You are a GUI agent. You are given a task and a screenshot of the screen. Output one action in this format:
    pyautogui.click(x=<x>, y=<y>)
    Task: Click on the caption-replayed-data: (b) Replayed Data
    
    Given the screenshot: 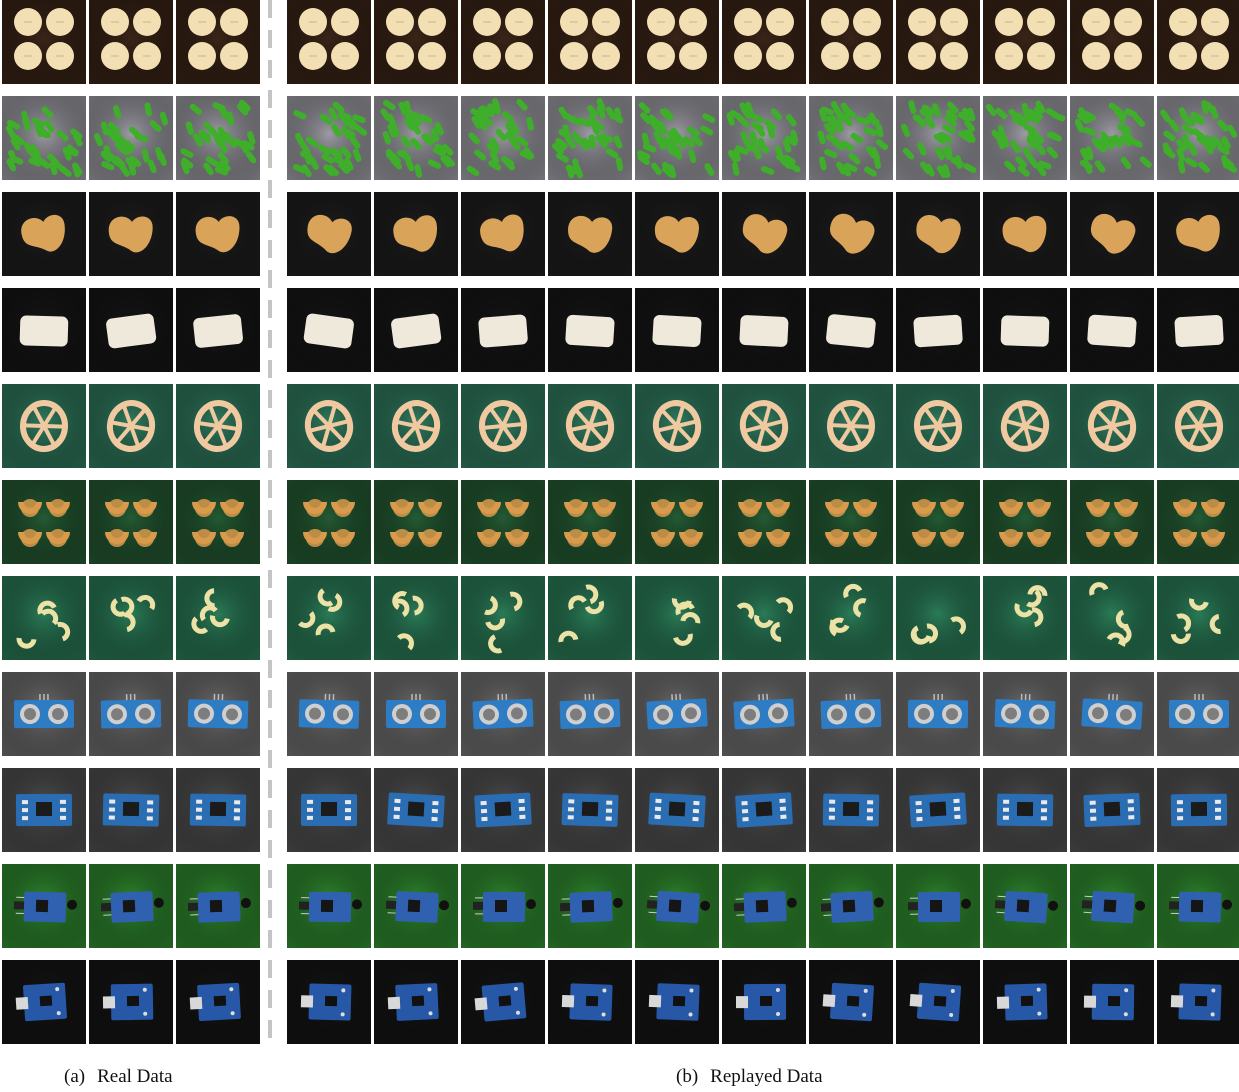 What is the action you would take?
    pyautogui.click(x=749, y=1077)
    